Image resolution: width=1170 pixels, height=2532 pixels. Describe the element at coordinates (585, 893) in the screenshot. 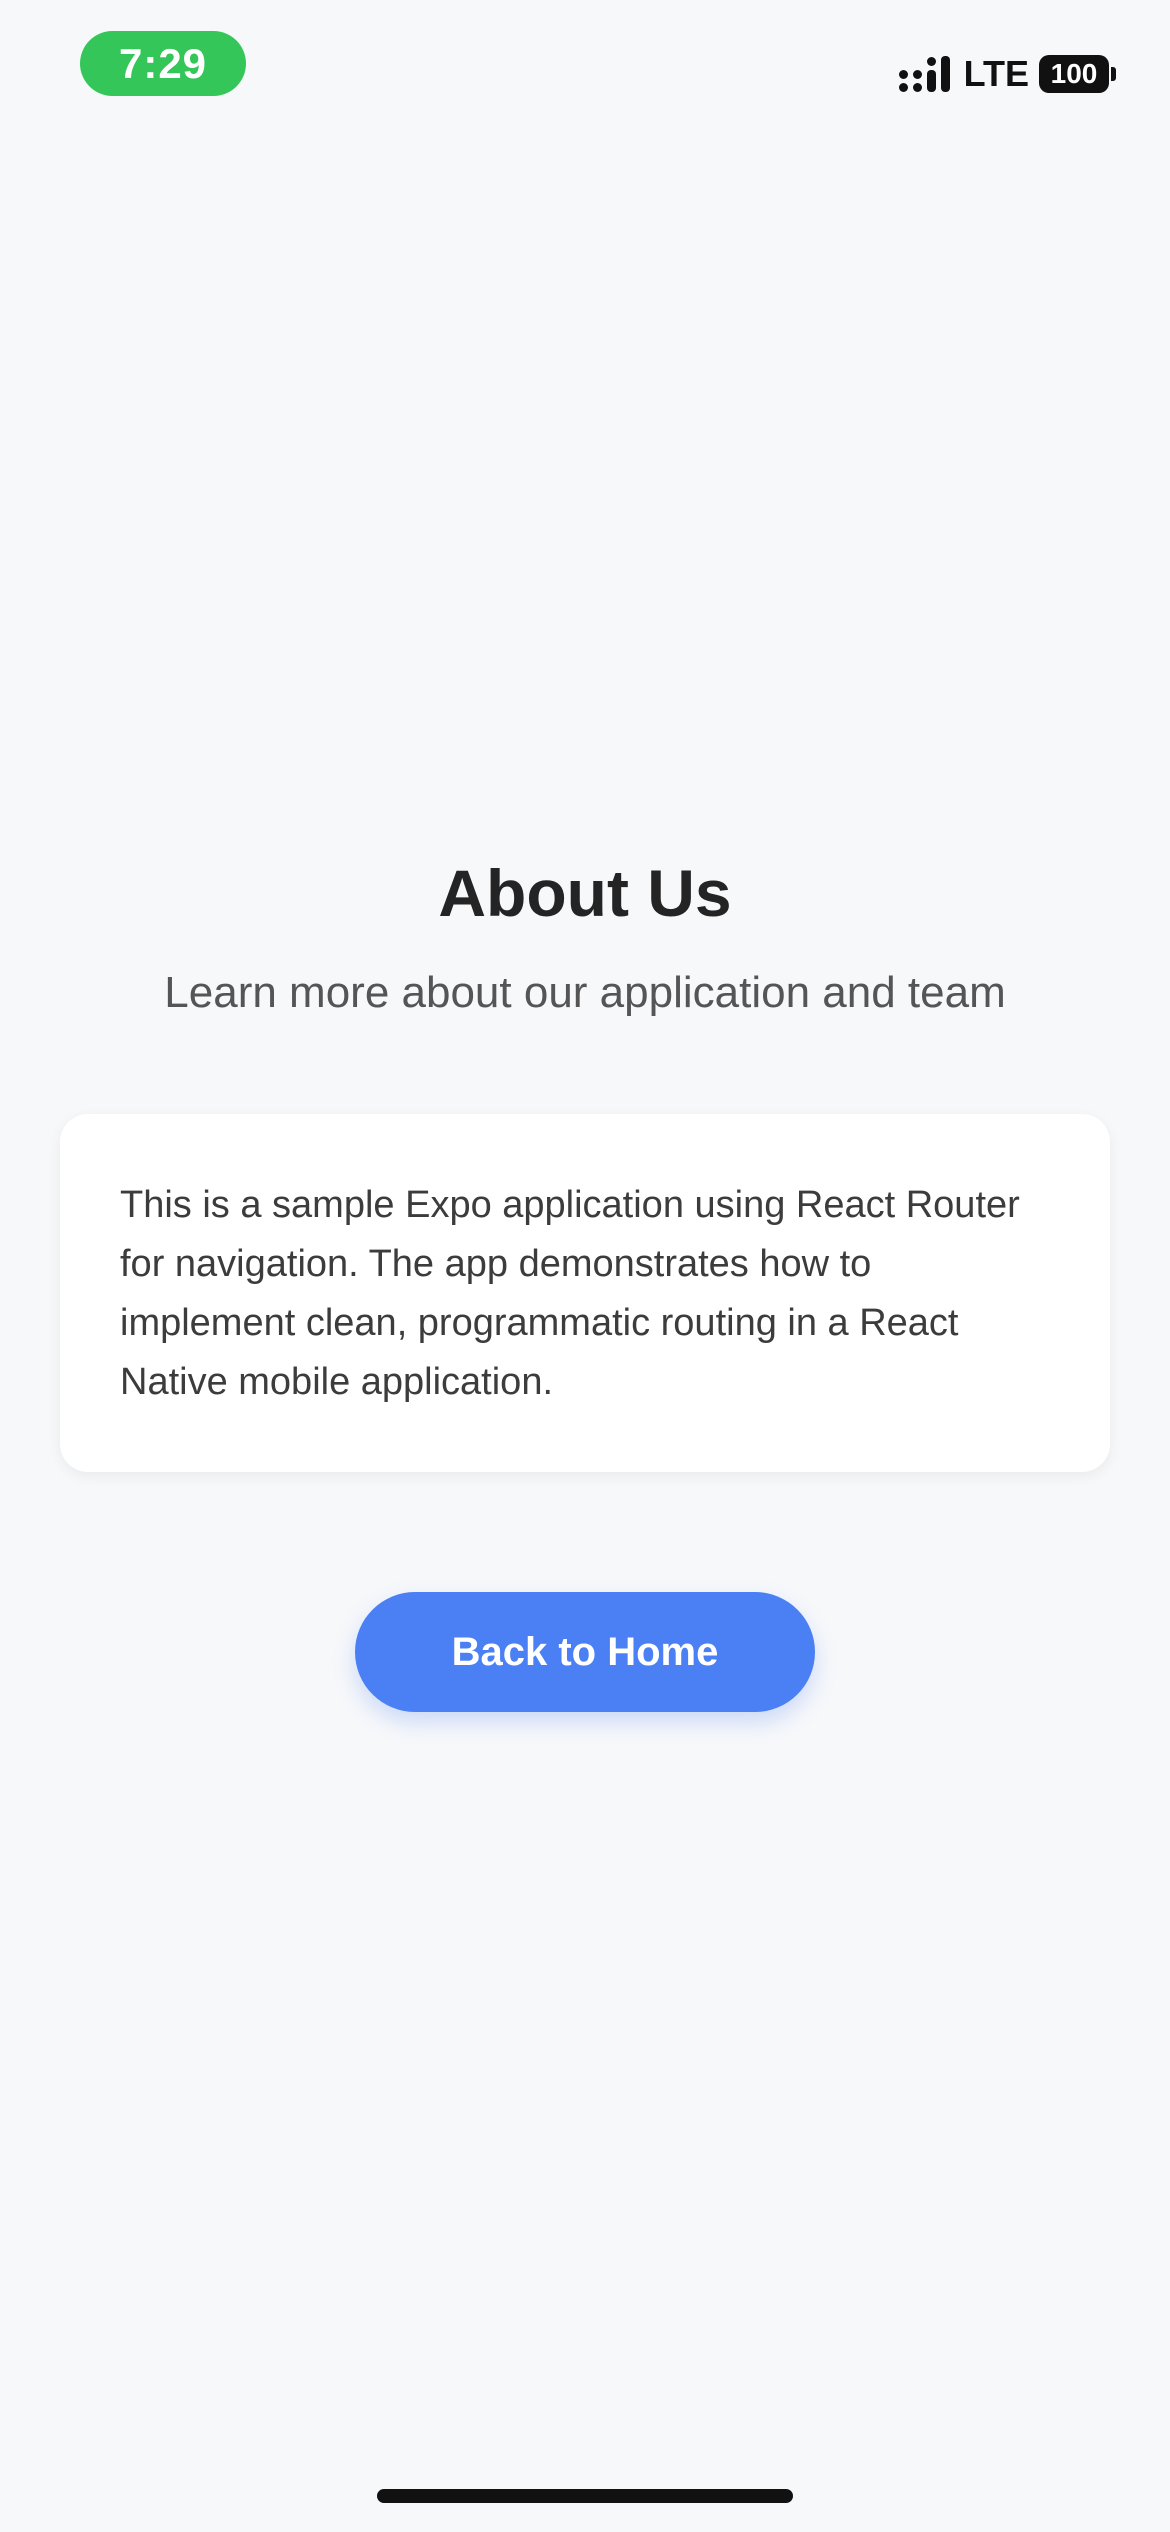

I see `page-title: About Us` at that location.